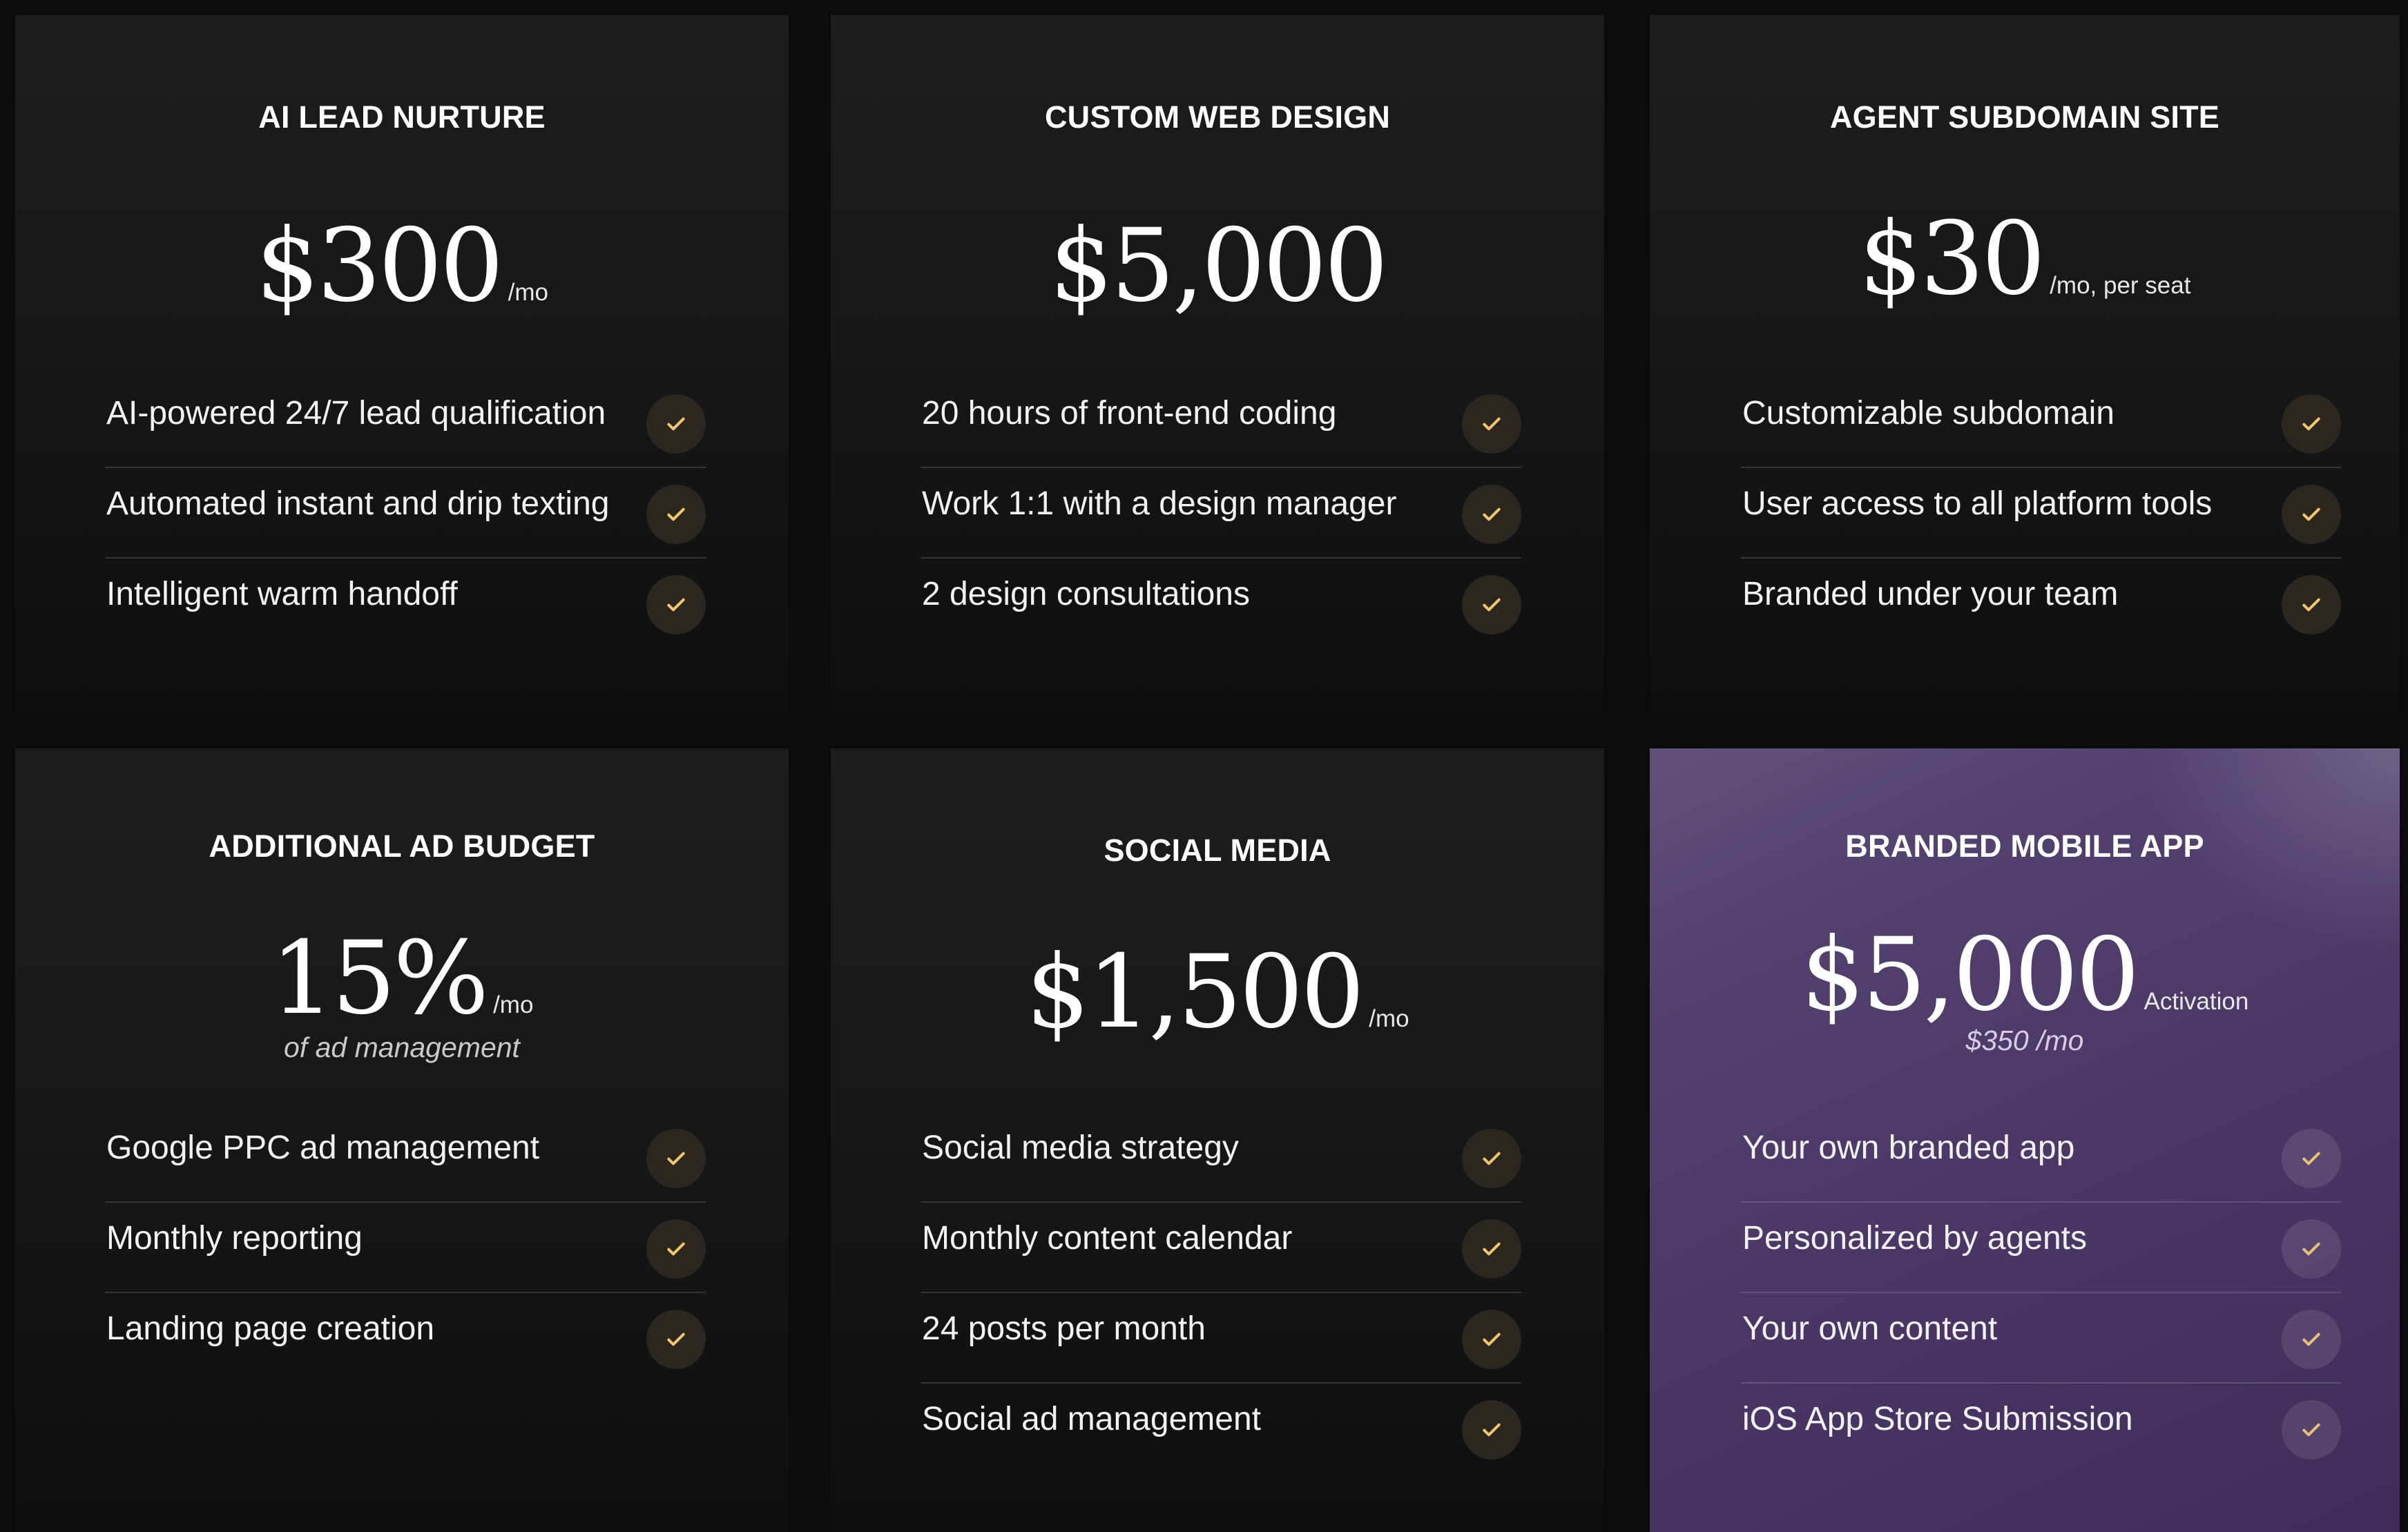 This screenshot has width=2408, height=1532. I want to click on feature-item: Customizable subdomain, so click(2041, 423).